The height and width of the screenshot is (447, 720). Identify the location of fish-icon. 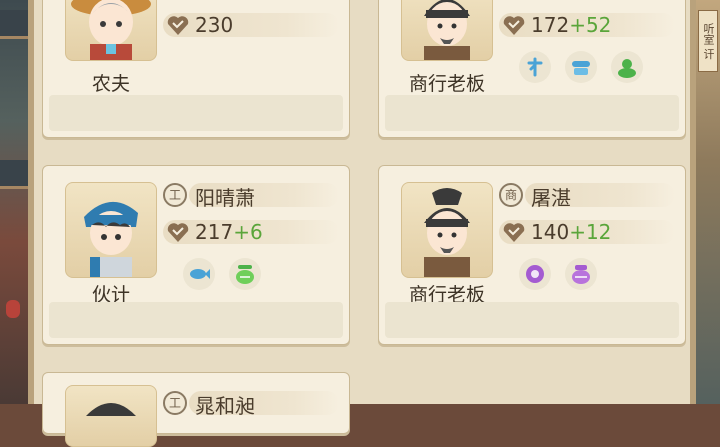
(199, 274).